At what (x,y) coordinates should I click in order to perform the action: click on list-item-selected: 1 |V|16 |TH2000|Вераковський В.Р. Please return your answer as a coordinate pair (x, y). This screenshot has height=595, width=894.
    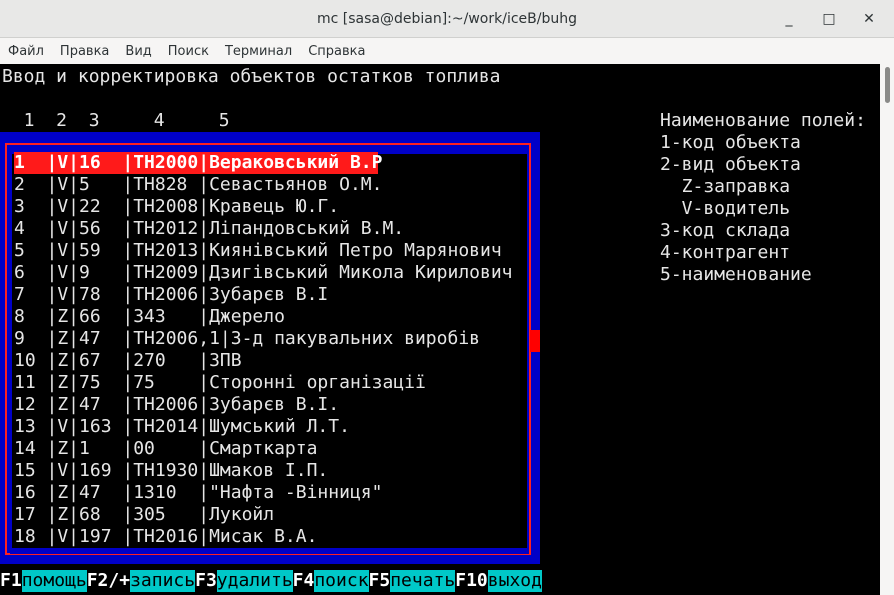
    Looking at the image, I should click on (198, 163).